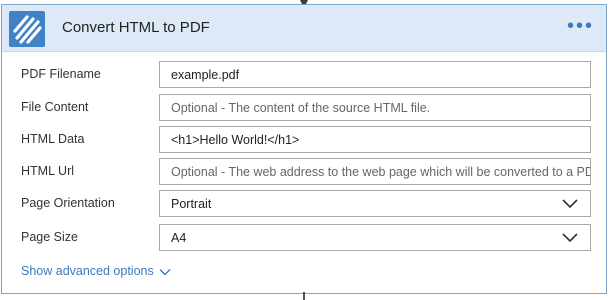  Describe the element at coordinates (48, 171) in the screenshot. I see `field-label: HTML Url` at that location.